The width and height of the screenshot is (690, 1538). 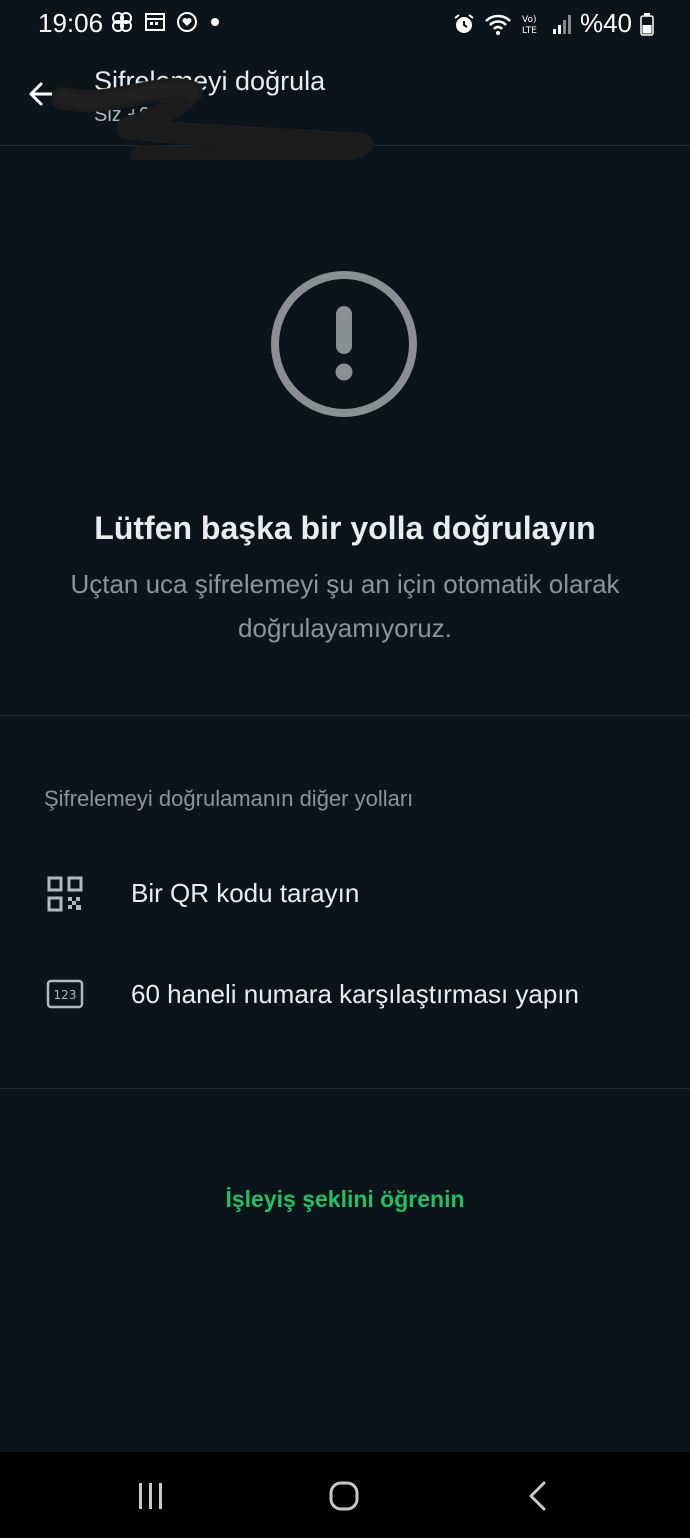 I want to click on recent-apps-icon, so click(x=150, y=1496).